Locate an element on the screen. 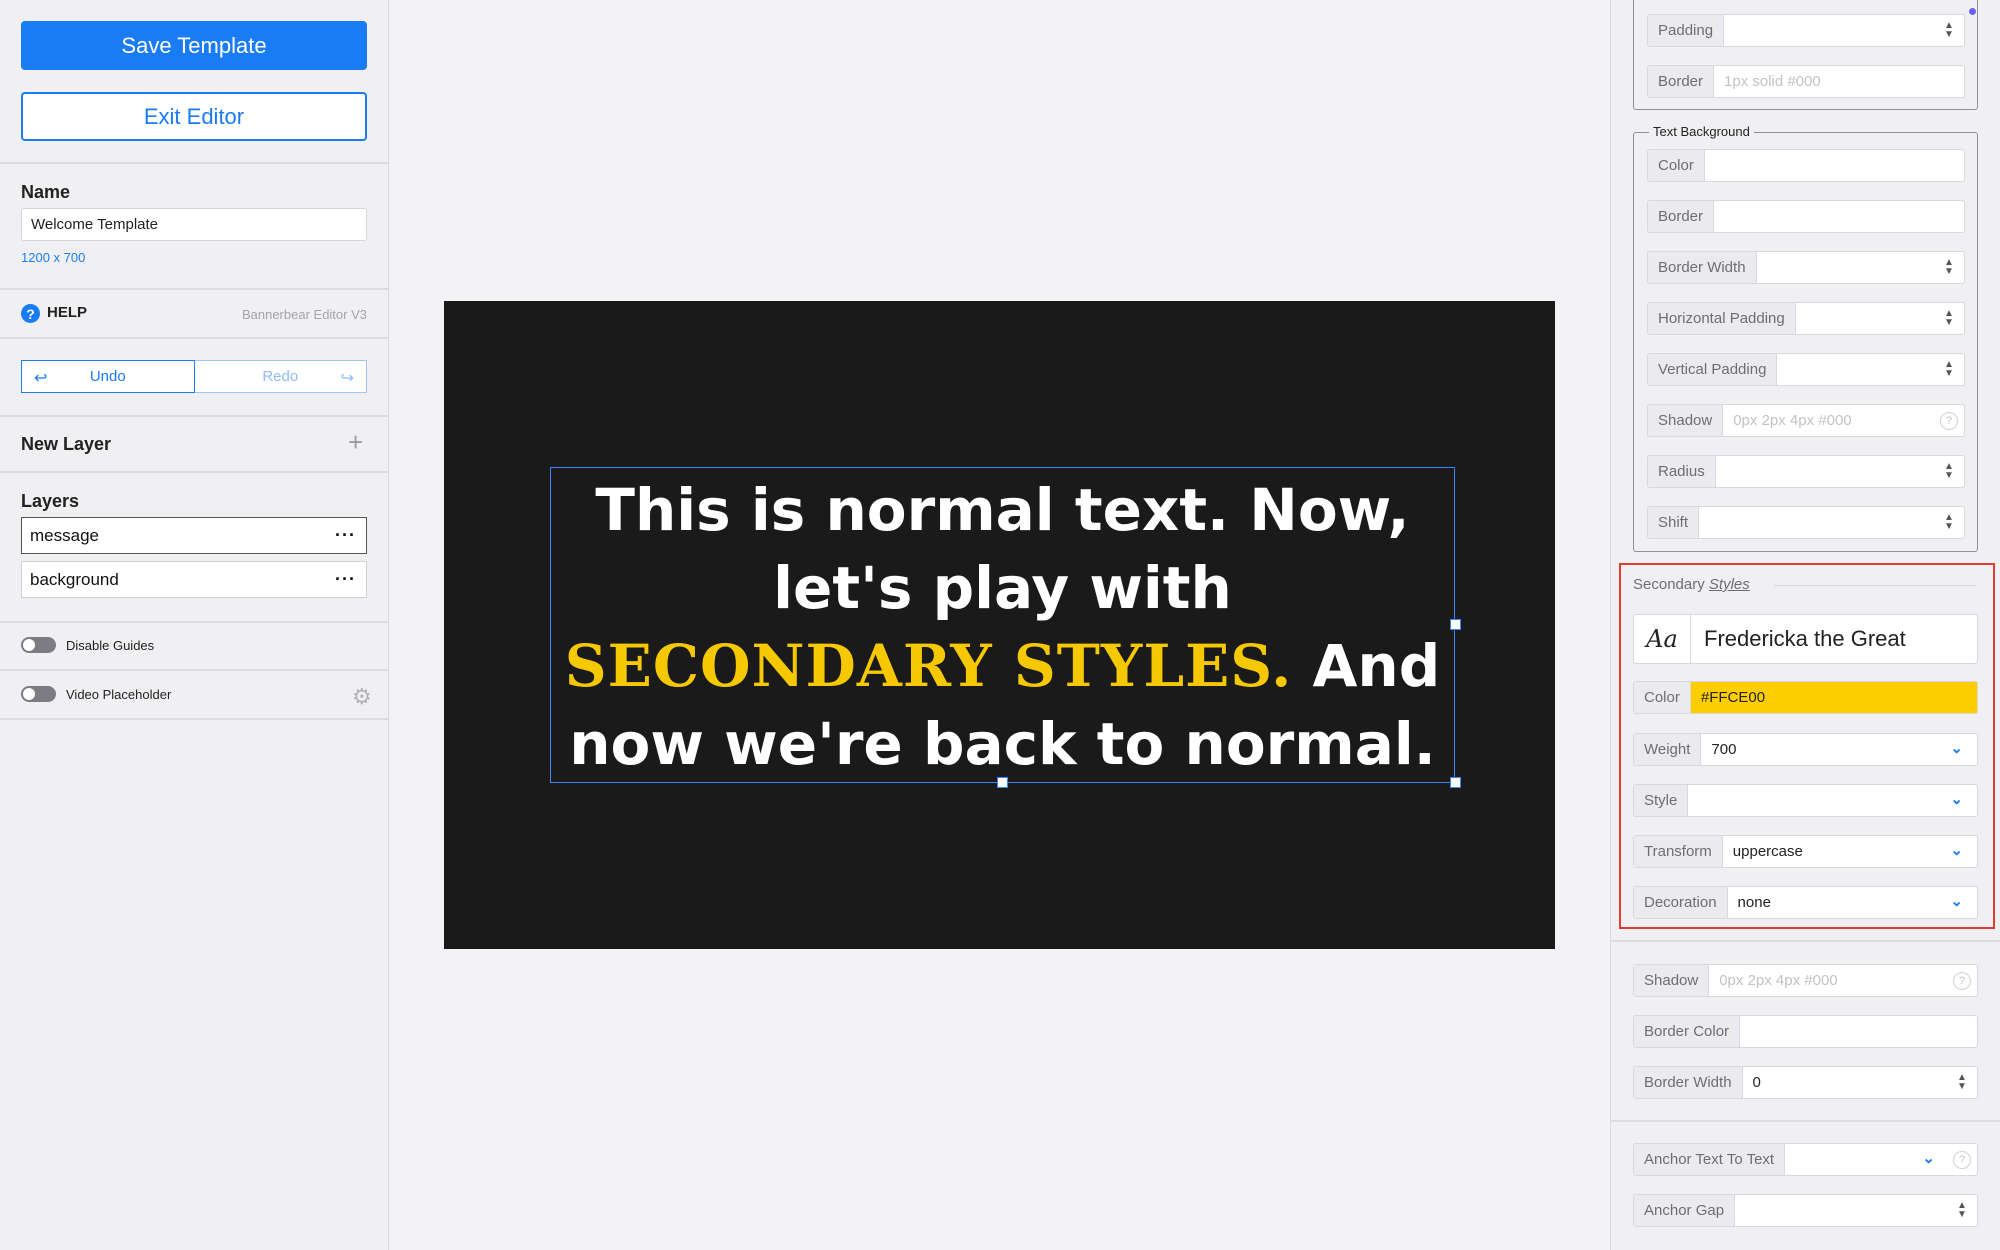  layer-item-background: background ··· is located at coordinates (194, 579).